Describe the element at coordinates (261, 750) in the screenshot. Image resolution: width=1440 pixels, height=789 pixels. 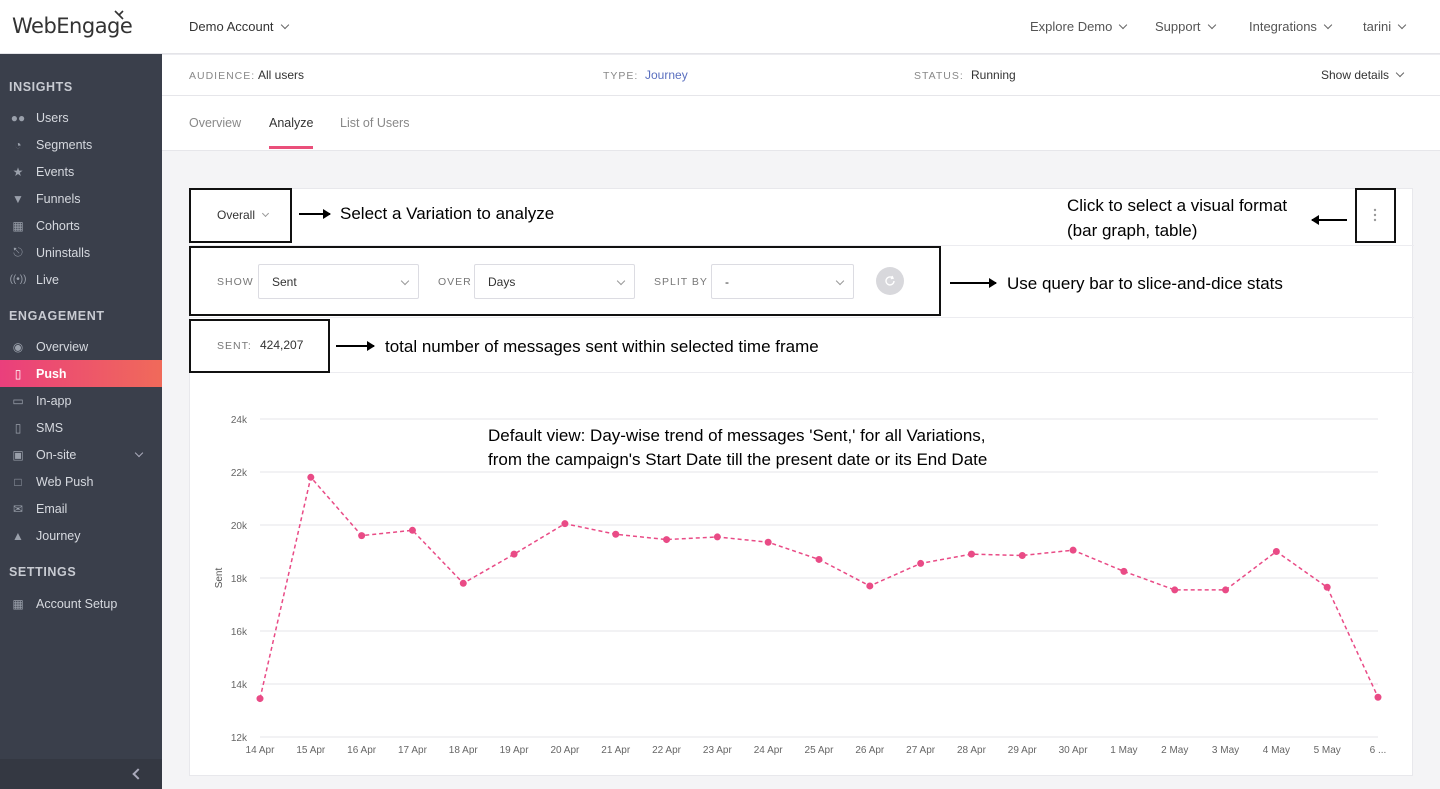
I see `x-tick-label: 14 Apr` at that location.